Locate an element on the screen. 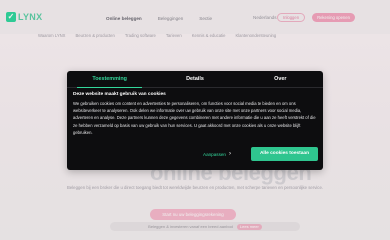 The height and width of the screenshot is (240, 390). customize-label: Aanpassen is located at coordinates (214, 154).